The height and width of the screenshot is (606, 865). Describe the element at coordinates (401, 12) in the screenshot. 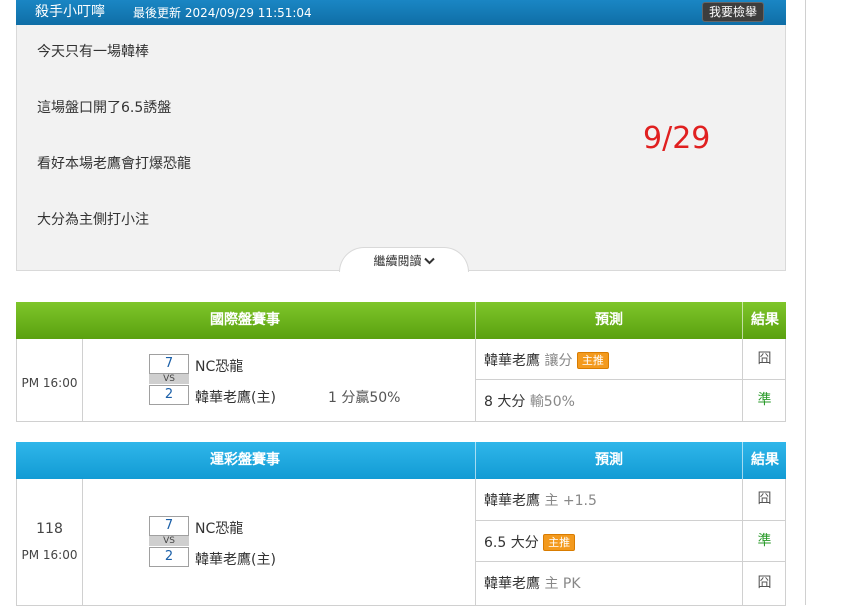

I see `post-header: 殺手小叮嚀 最後更新 2024/09/29 11:51:04 我要檢舉` at that location.